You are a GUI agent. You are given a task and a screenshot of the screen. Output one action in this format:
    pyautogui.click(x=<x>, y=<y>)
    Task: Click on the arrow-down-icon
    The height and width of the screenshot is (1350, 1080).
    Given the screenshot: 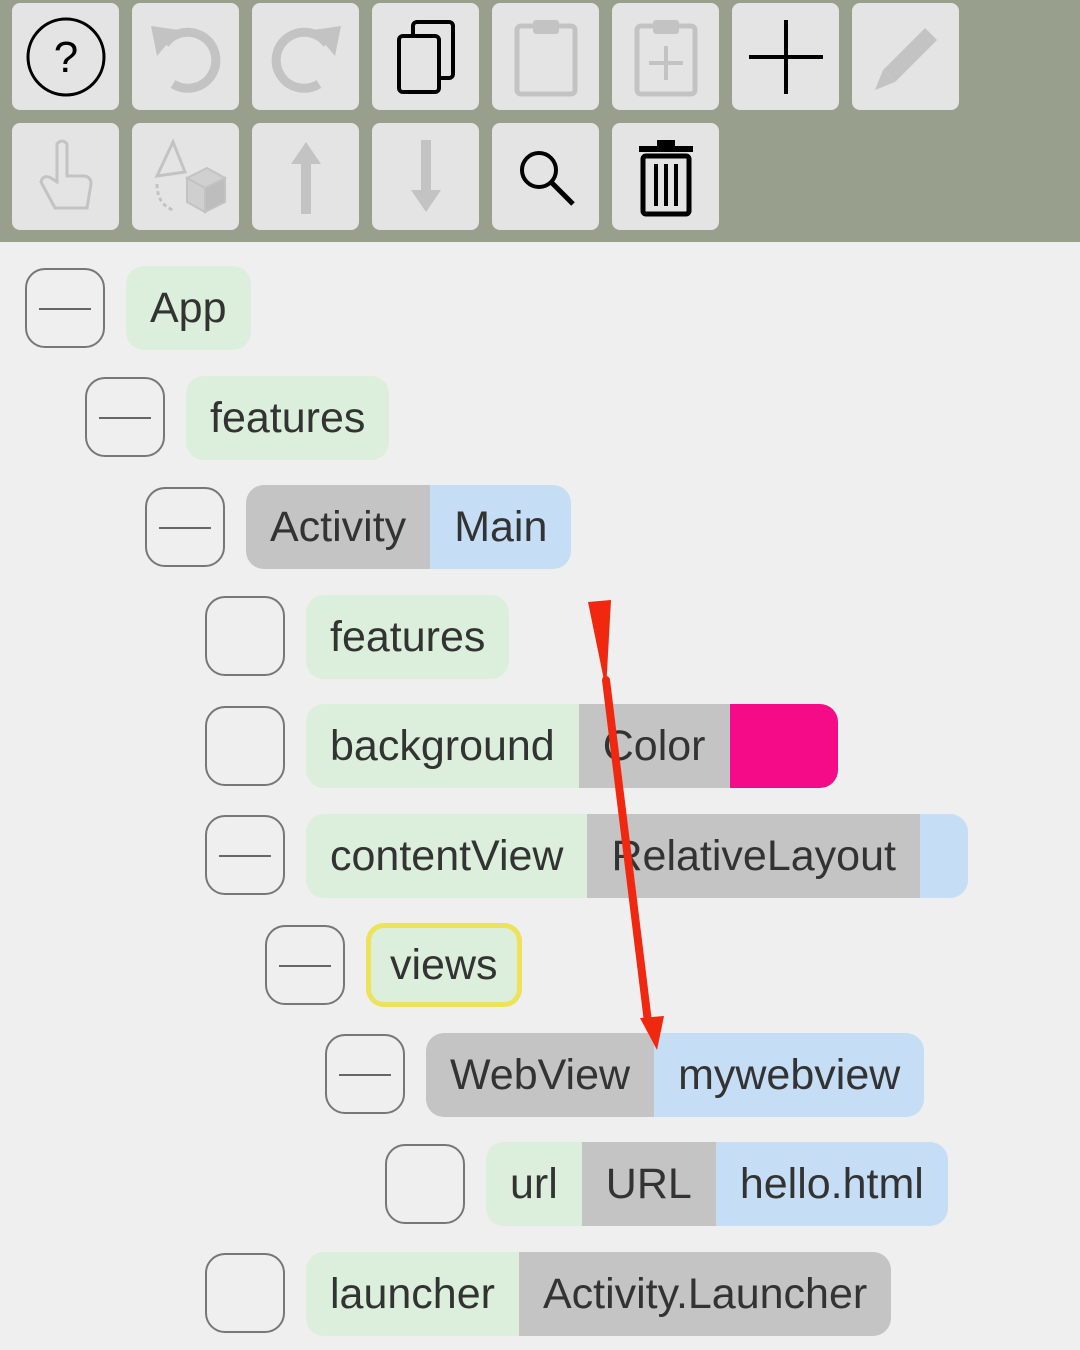 What is the action you would take?
    pyautogui.click(x=425, y=175)
    